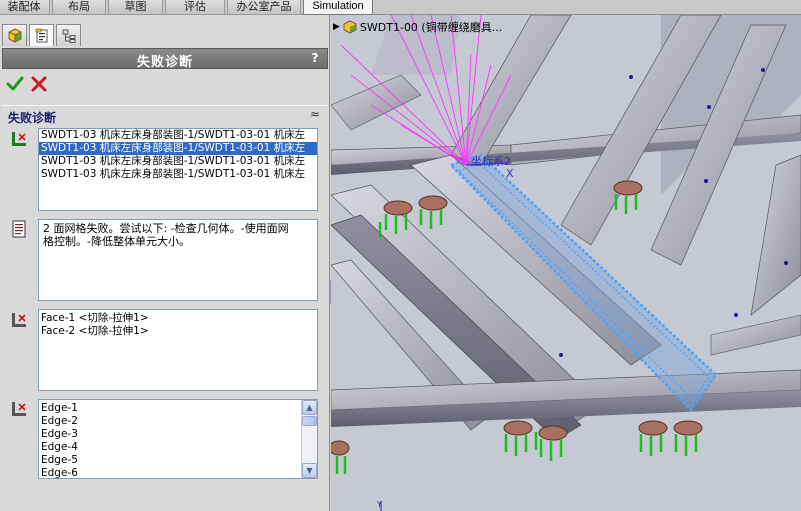 The height and width of the screenshot is (511, 801). What do you see at coordinates (510, 173) in the screenshot?
I see `axis-x-label: X` at bounding box center [510, 173].